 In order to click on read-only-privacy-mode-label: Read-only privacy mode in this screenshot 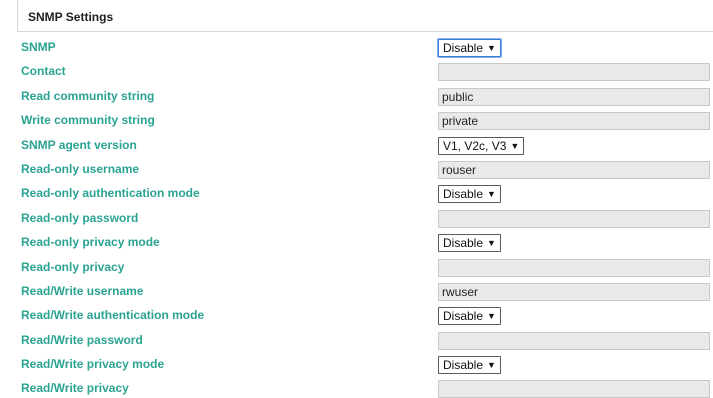, I will do `click(90, 242)`.